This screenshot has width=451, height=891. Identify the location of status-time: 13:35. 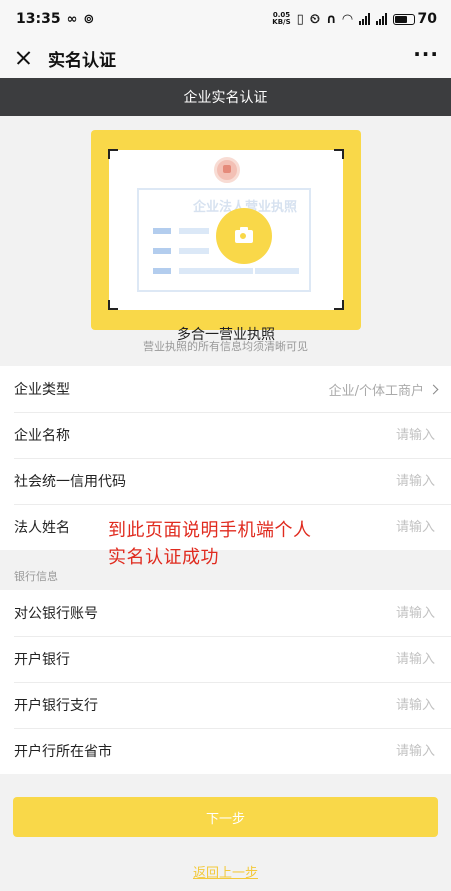
(38, 19).